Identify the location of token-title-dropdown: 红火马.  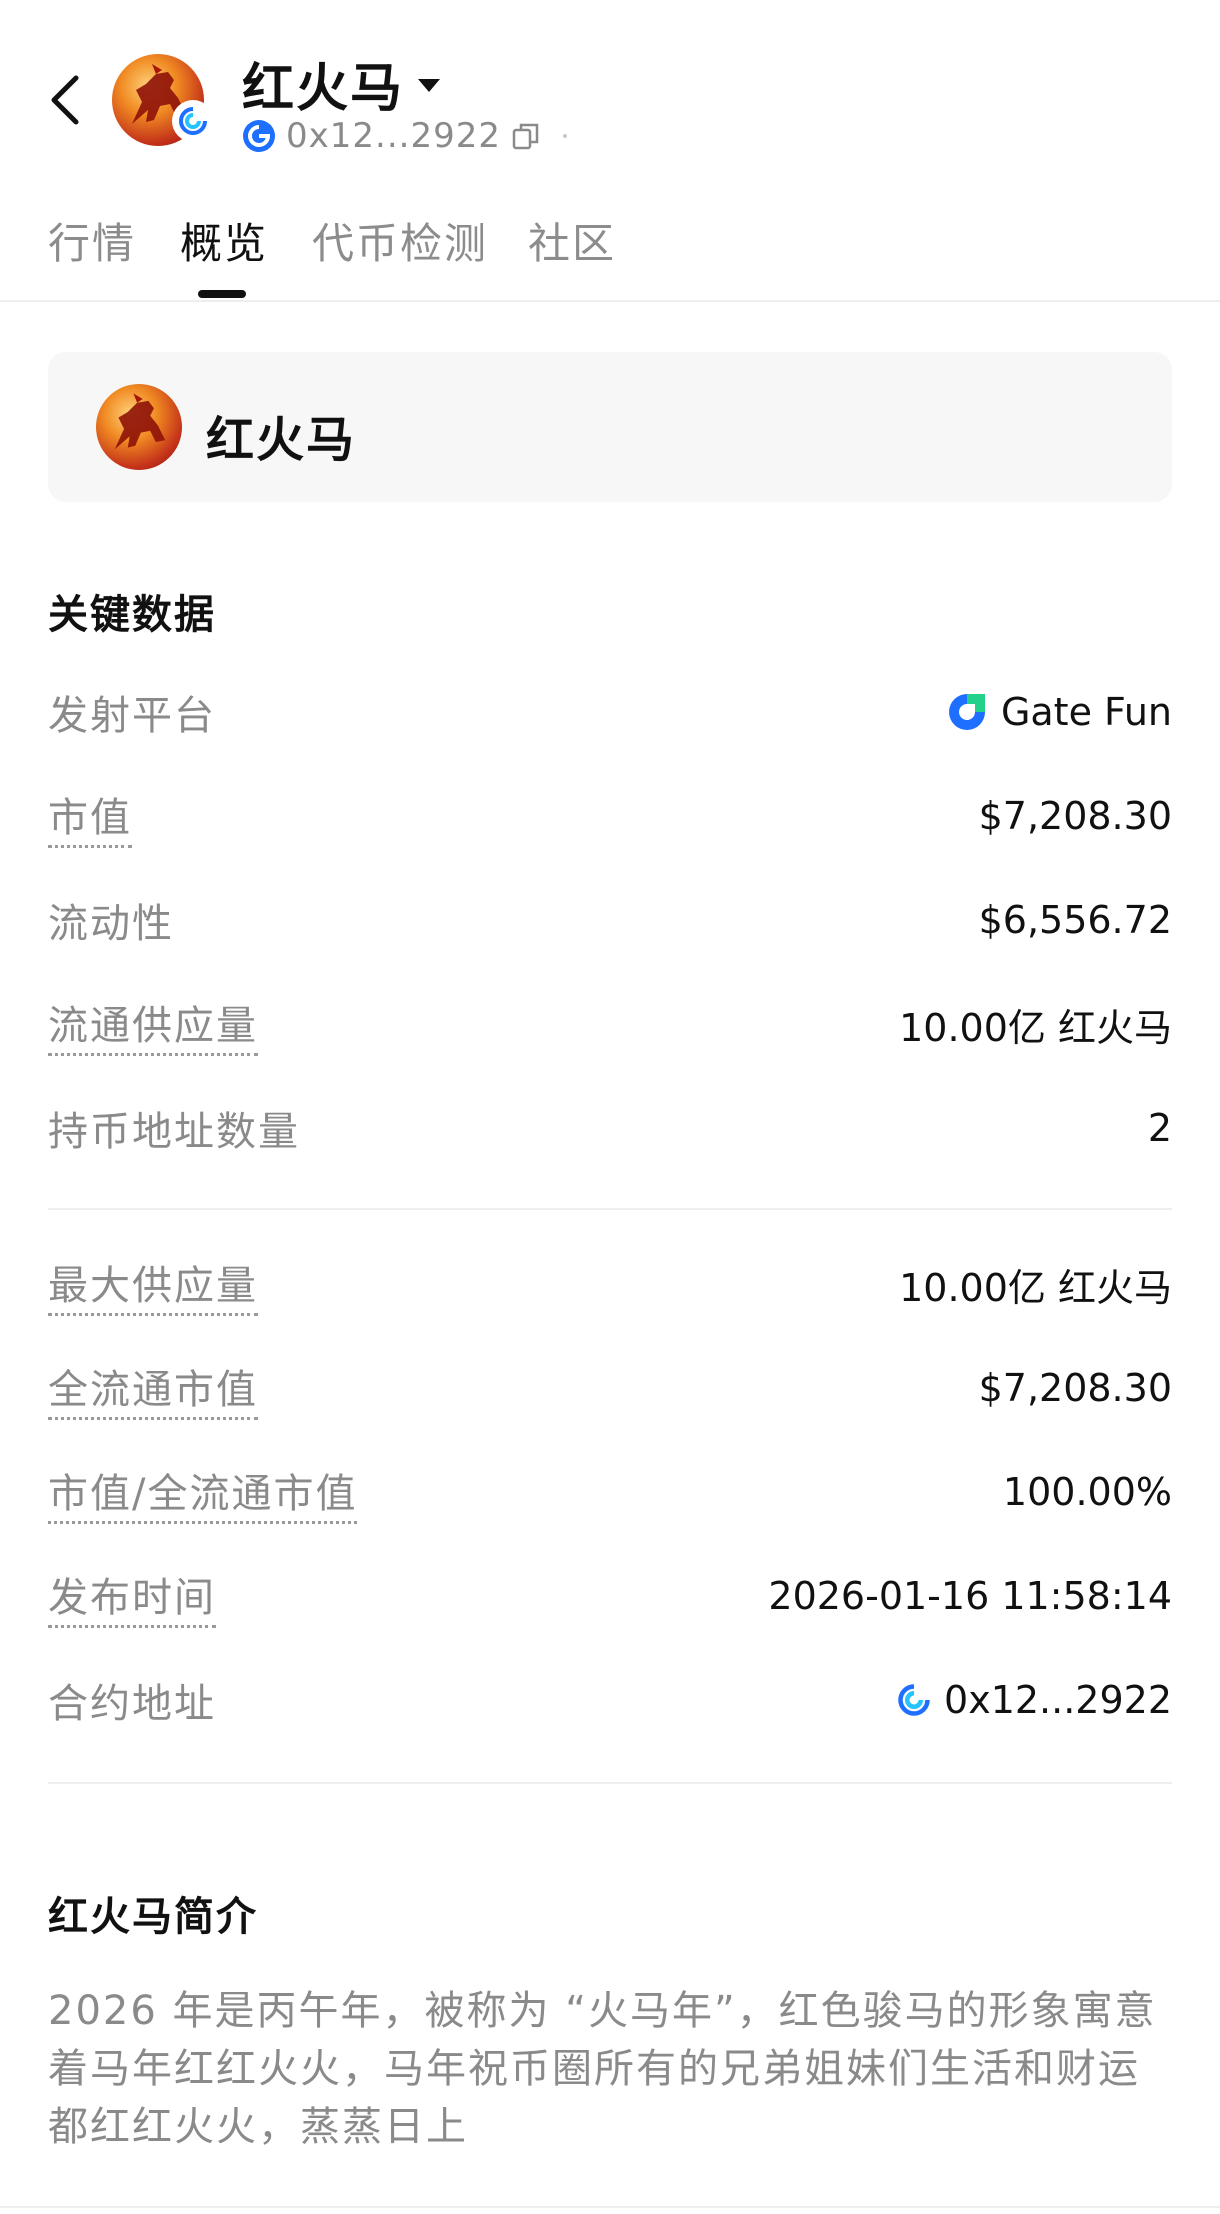
(341, 83).